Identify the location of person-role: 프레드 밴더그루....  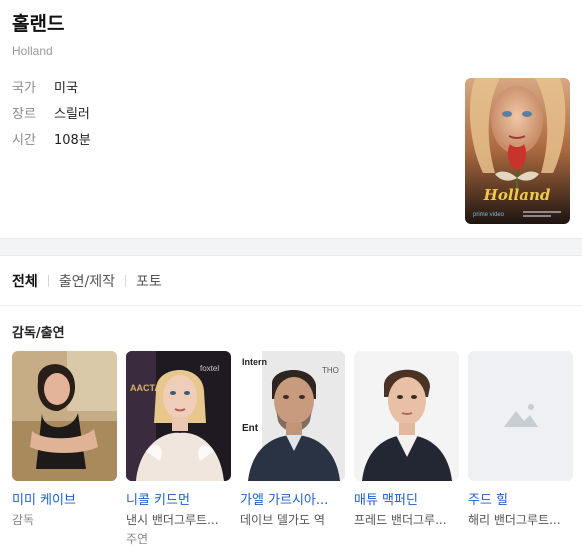
(400, 520).